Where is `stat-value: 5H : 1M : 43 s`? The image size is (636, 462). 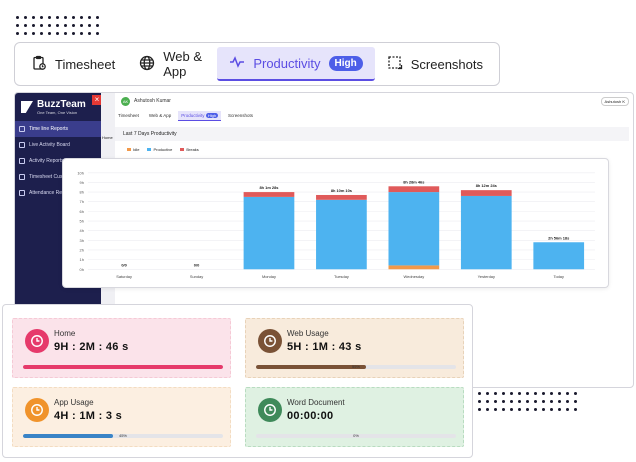 stat-value: 5H : 1M : 43 s is located at coordinates (324, 347).